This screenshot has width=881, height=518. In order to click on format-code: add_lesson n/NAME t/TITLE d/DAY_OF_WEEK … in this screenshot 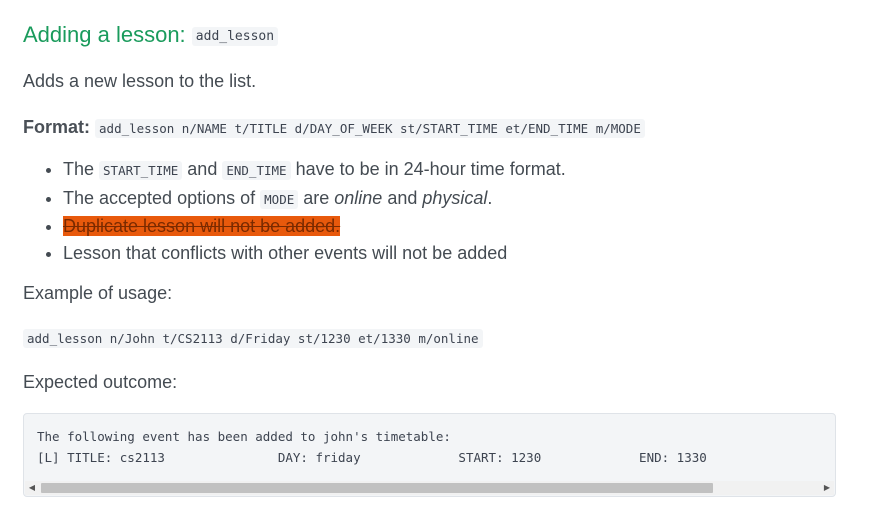, I will do `click(370, 128)`.